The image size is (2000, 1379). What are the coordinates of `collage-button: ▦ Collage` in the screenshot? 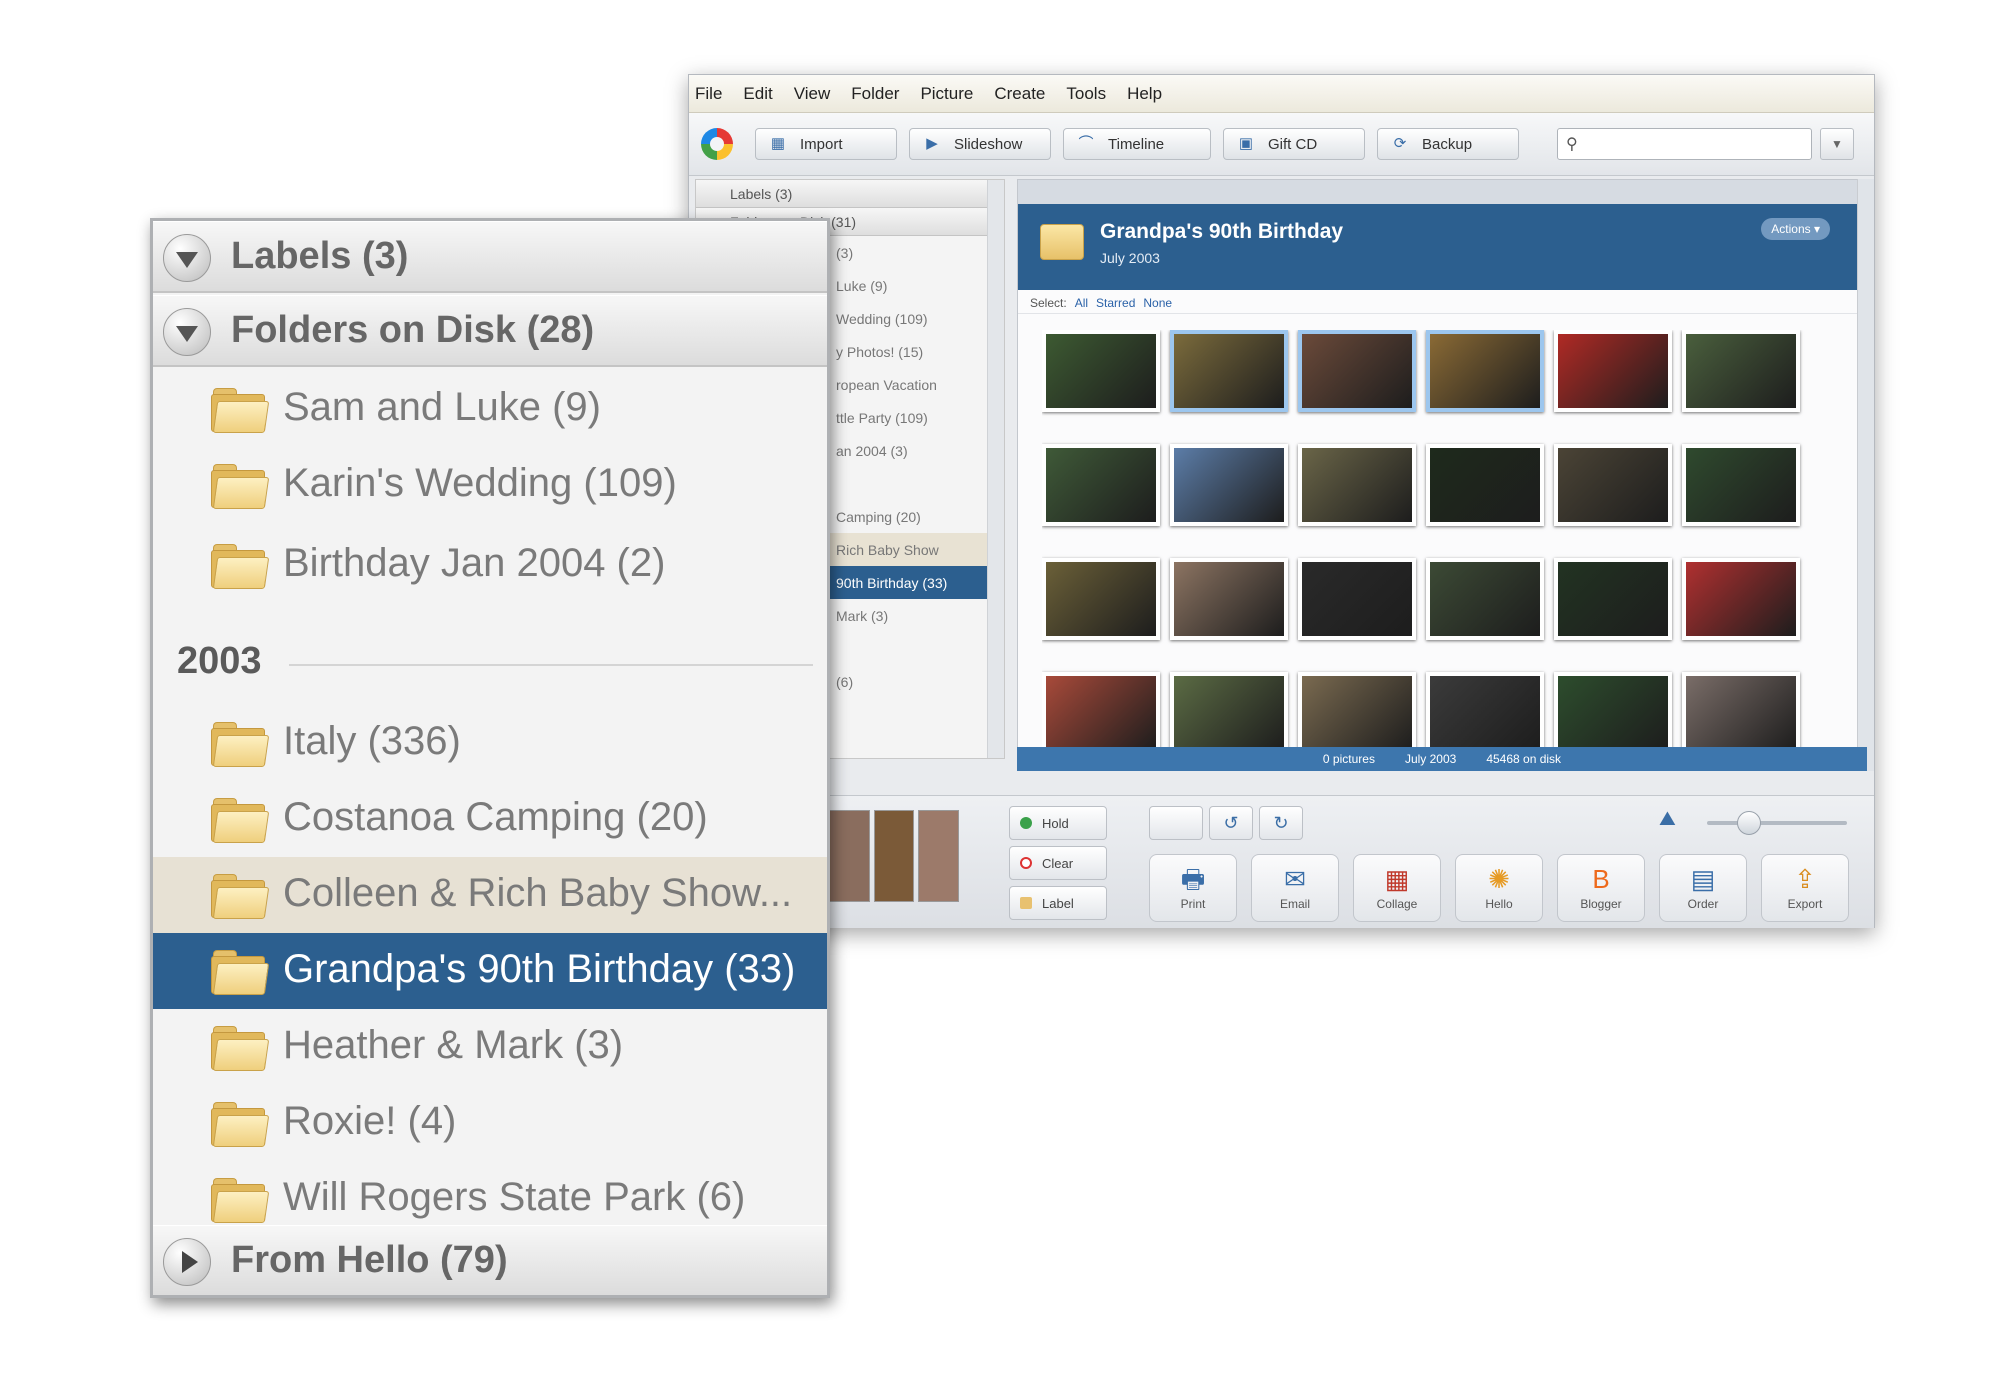 It's located at (1397, 888).